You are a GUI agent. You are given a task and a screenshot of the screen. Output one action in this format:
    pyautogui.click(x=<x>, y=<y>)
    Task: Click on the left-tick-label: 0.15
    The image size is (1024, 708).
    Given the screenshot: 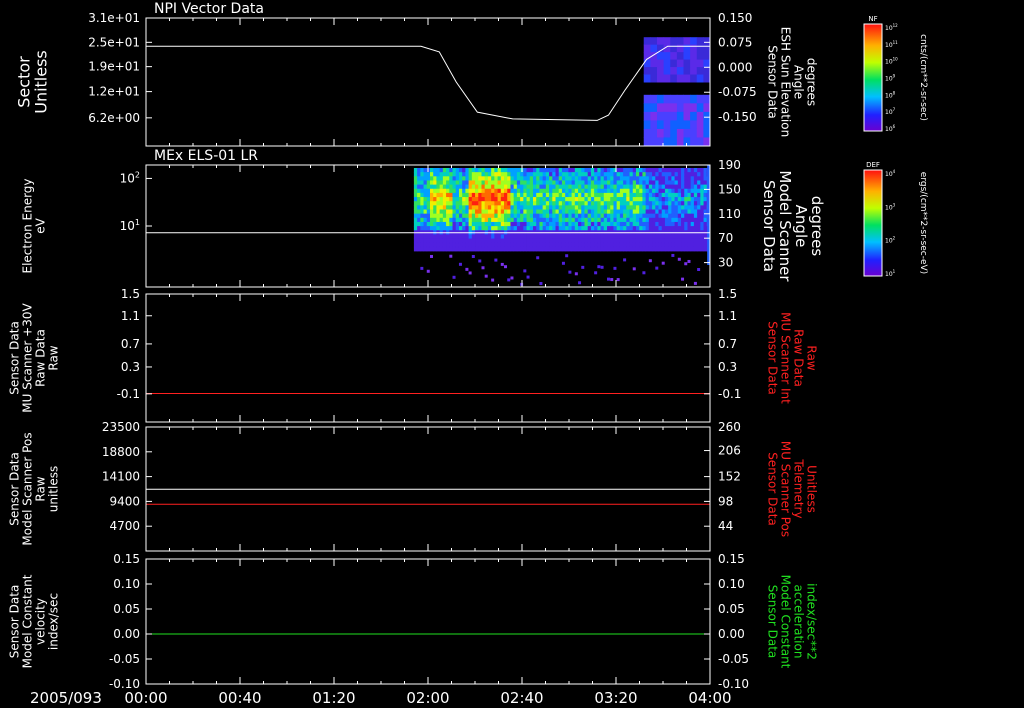 What is the action you would take?
    pyautogui.click(x=126, y=559)
    